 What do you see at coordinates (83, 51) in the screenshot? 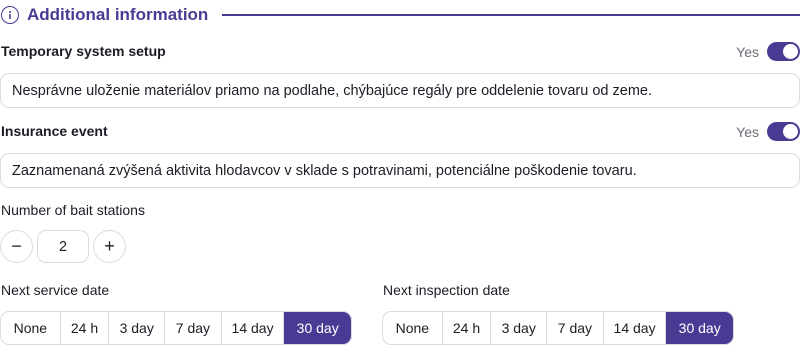
I see `temporary-setup-label: Temporary system setup` at bounding box center [83, 51].